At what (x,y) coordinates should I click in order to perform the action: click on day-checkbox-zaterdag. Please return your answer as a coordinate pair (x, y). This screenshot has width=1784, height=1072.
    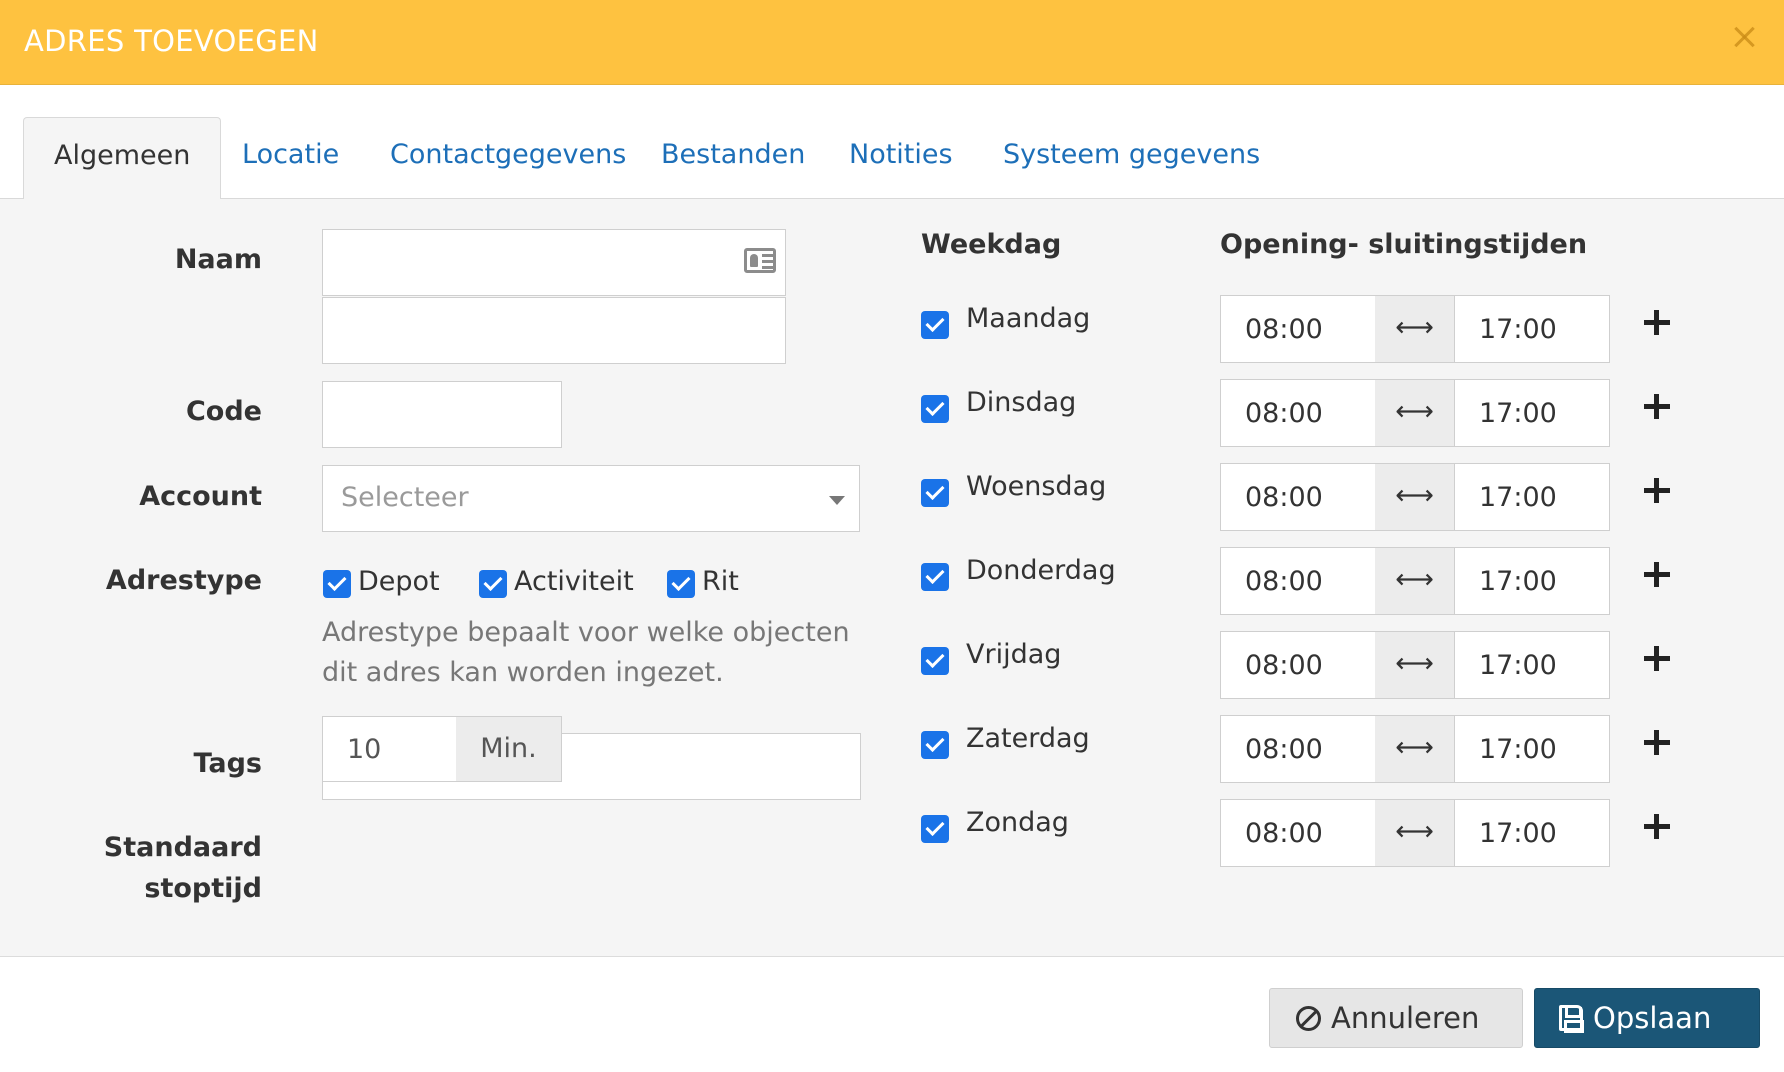
    Looking at the image, I should click on (935, 745).